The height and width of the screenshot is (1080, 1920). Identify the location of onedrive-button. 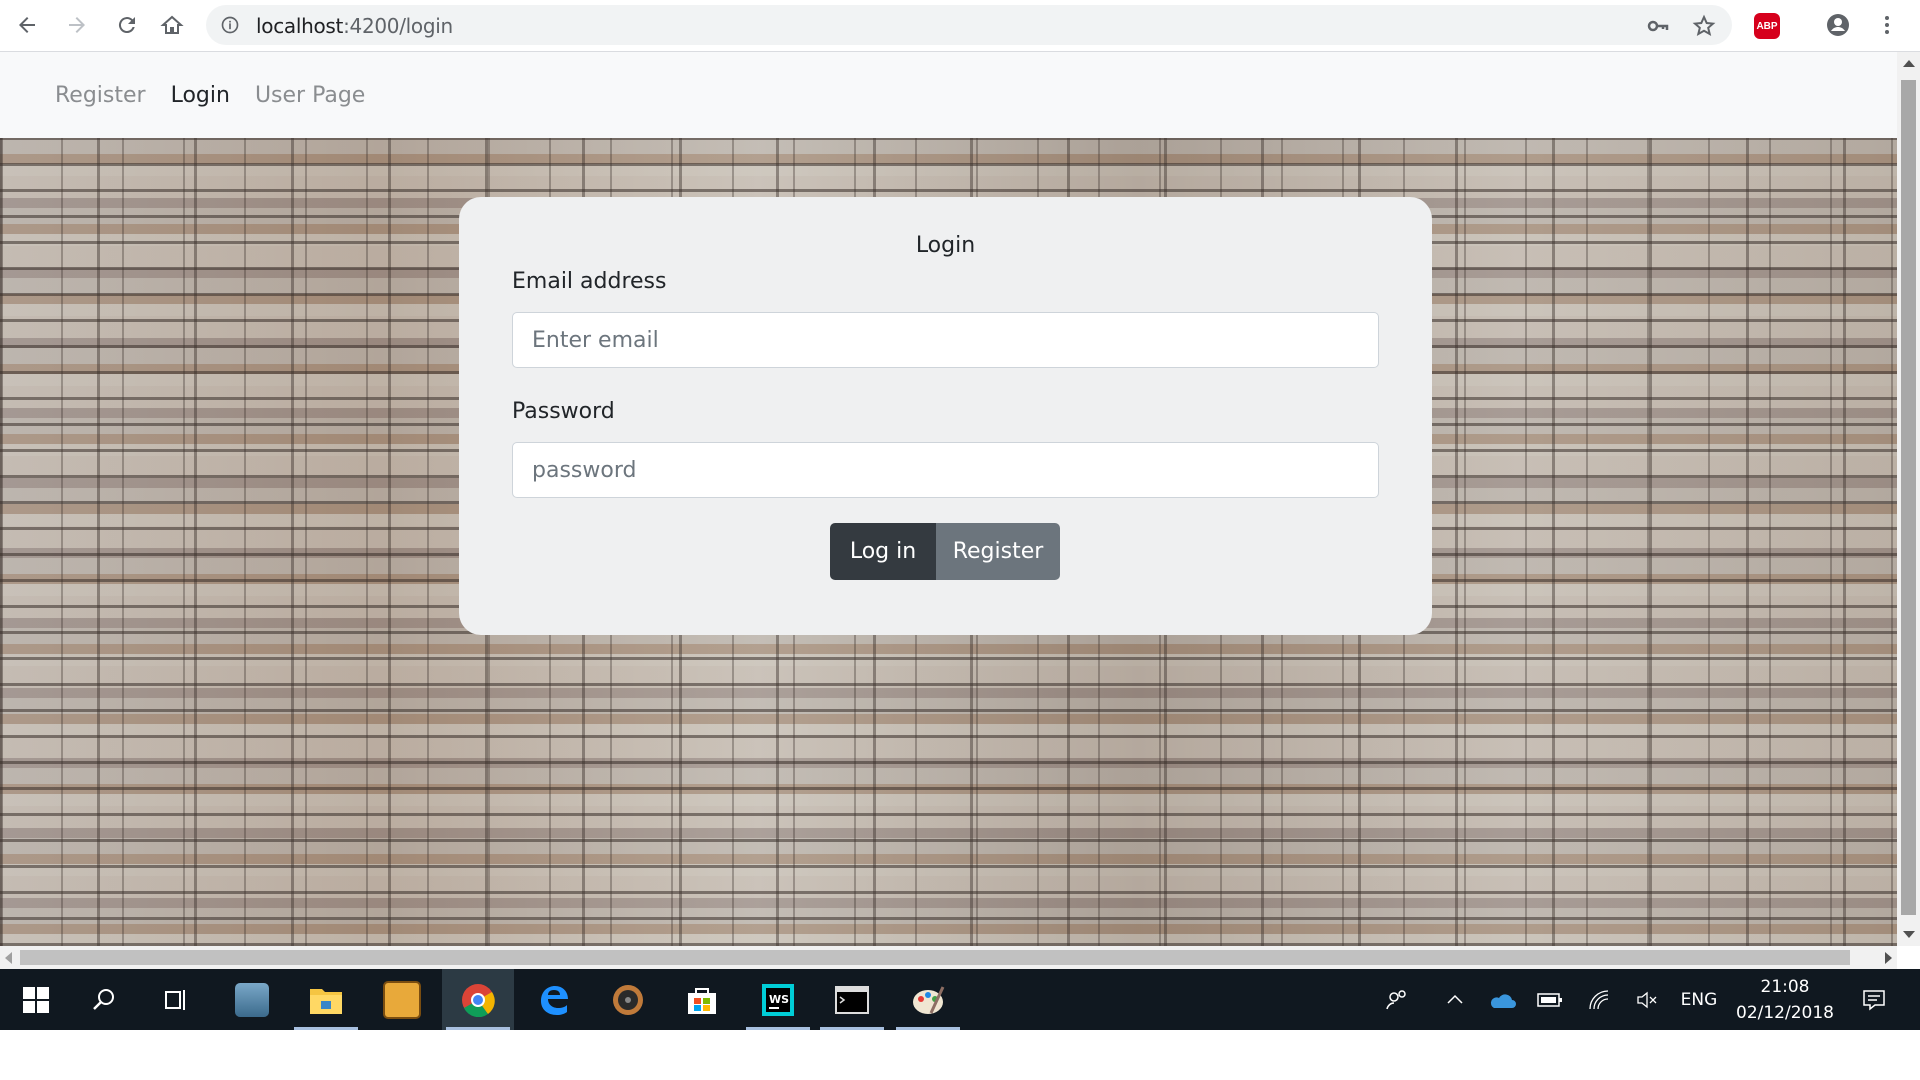
(1502, 999).